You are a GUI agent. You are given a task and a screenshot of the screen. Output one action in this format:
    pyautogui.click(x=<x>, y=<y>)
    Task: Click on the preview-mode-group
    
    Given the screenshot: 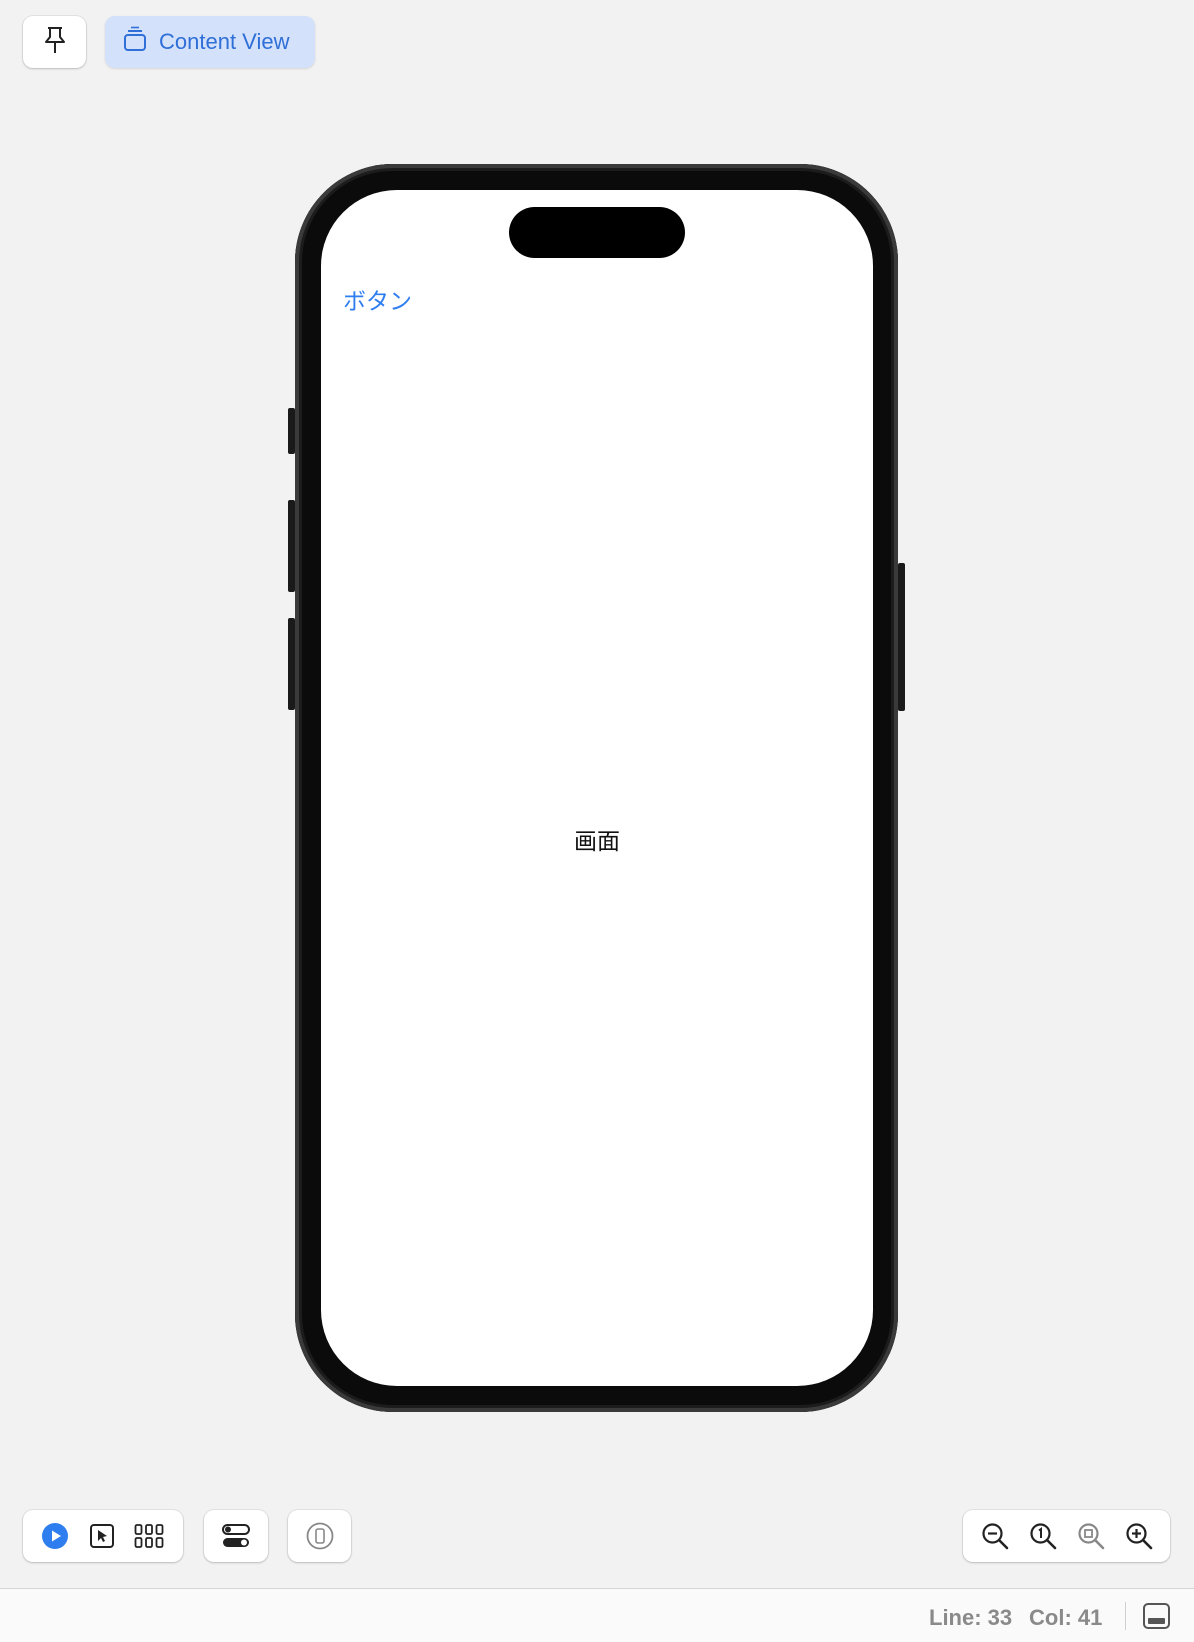 What is the action you would take?
    pyautogui.click(x=103, y=1536)
    